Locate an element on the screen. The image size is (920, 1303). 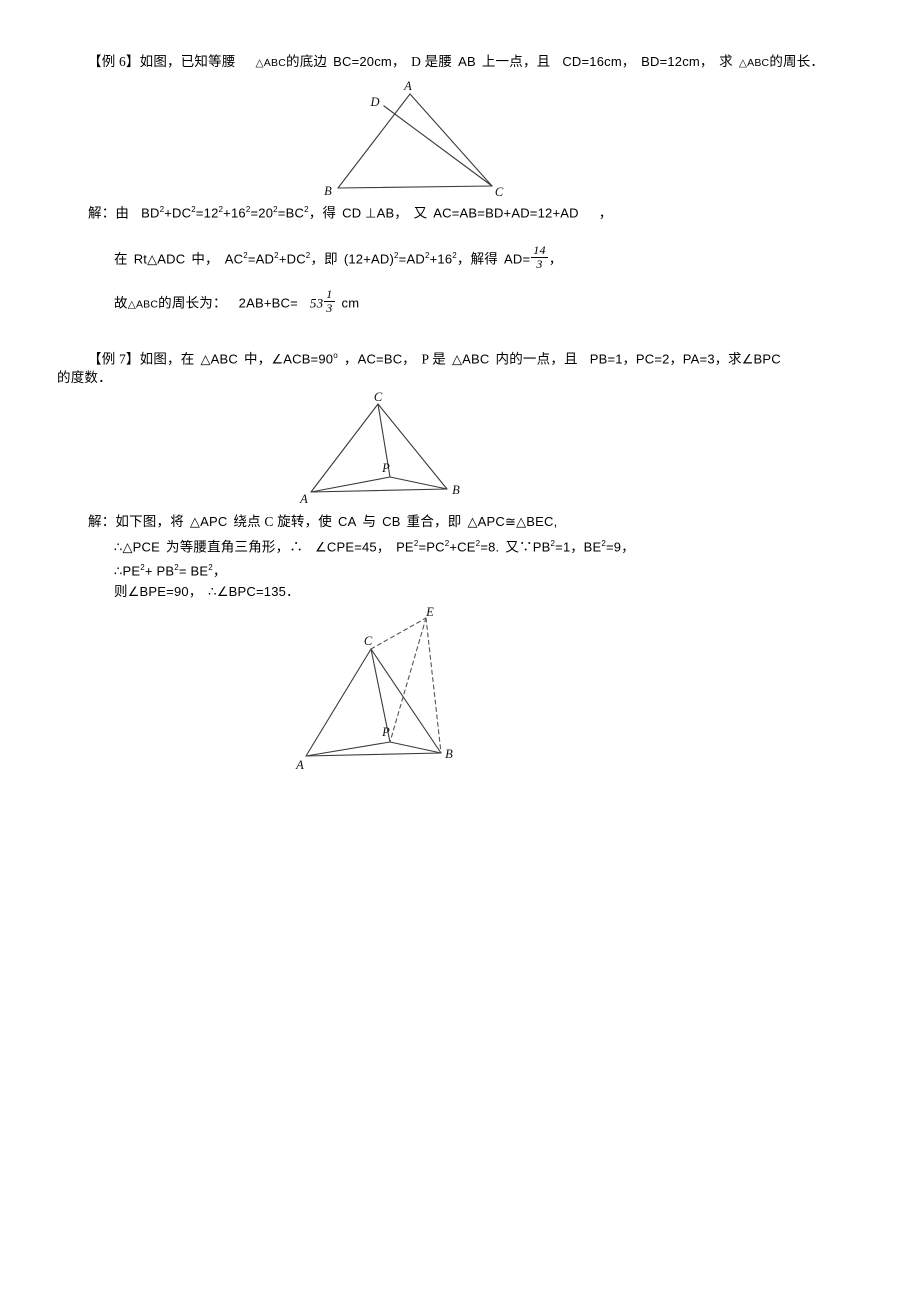
pe-squared: PE is located at coordinates (405, 547).